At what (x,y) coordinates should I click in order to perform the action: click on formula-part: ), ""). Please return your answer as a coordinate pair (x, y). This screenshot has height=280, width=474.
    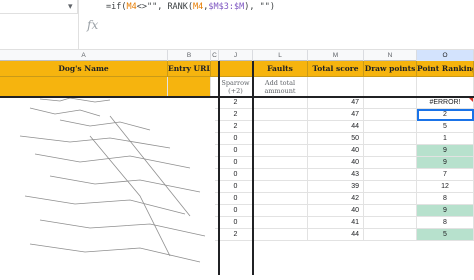
    Looking at the image, I should click on (259, 7).